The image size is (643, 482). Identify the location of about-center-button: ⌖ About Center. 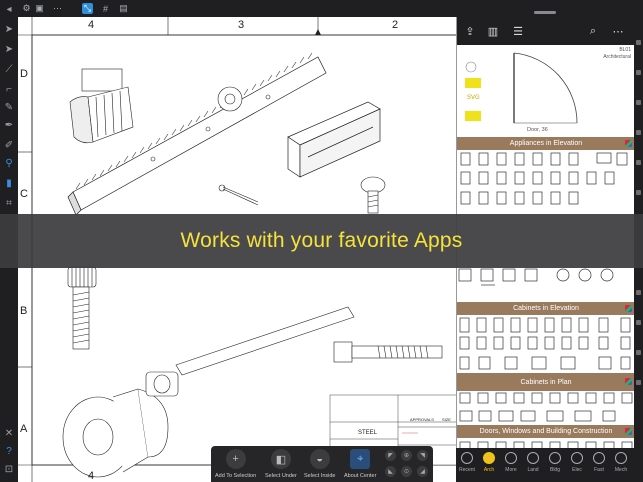
(360, 464).